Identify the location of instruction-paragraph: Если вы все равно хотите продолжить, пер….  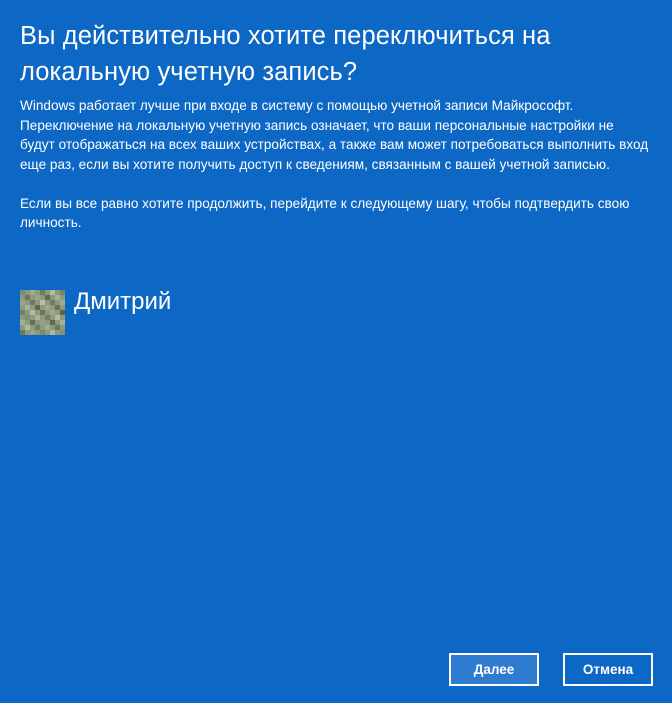
(325, 213).